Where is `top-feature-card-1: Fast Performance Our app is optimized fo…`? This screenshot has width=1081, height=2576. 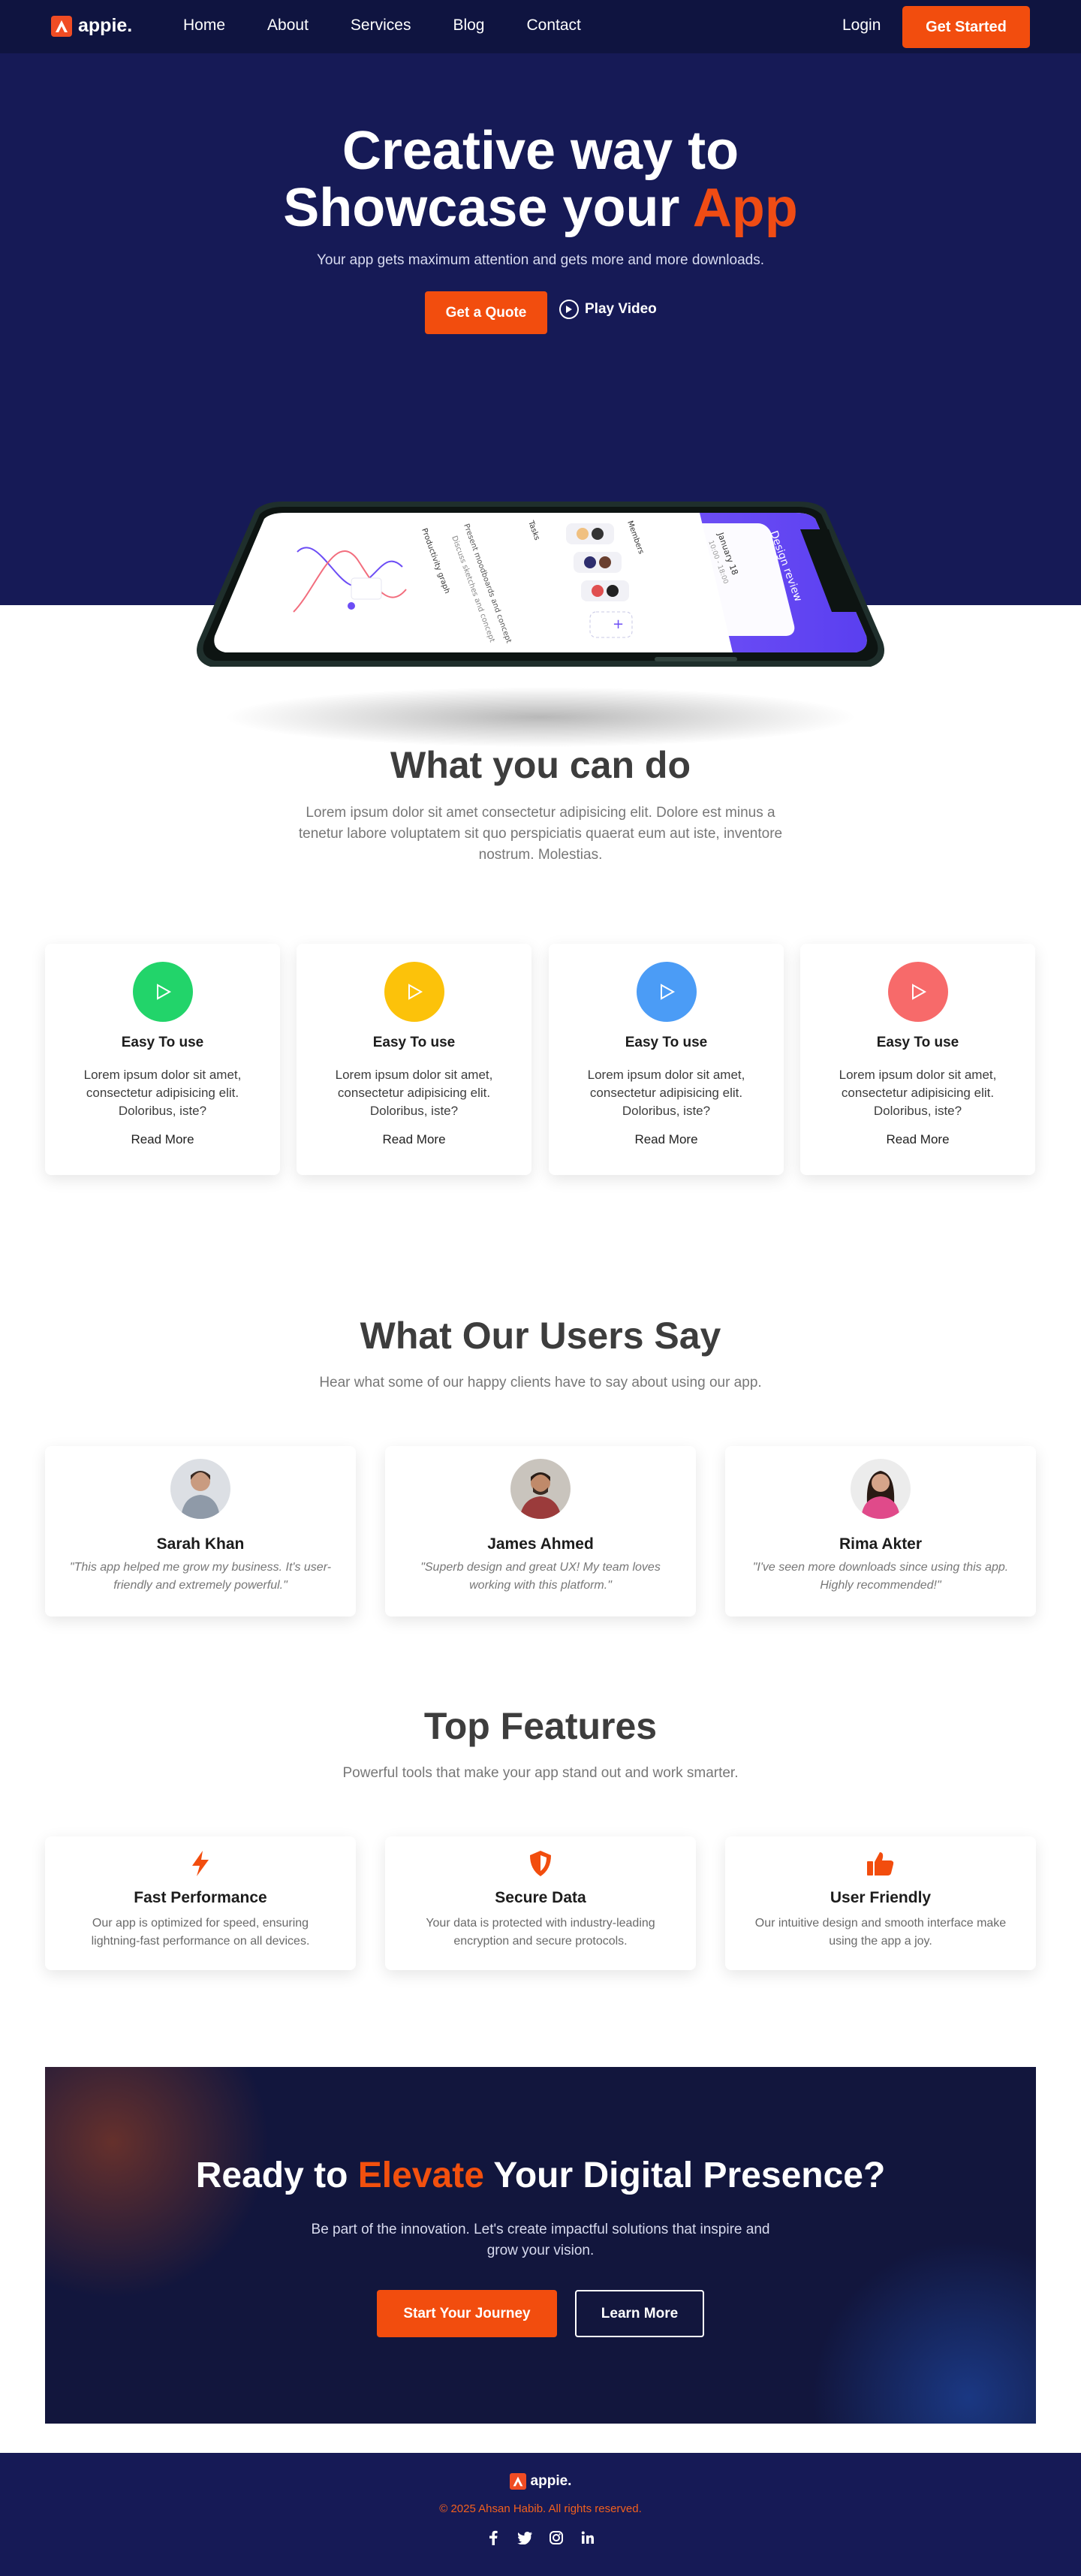
top-feature-card-1: Fast Performance Our app is optimized fo… is located at coordinates (200, 1903).